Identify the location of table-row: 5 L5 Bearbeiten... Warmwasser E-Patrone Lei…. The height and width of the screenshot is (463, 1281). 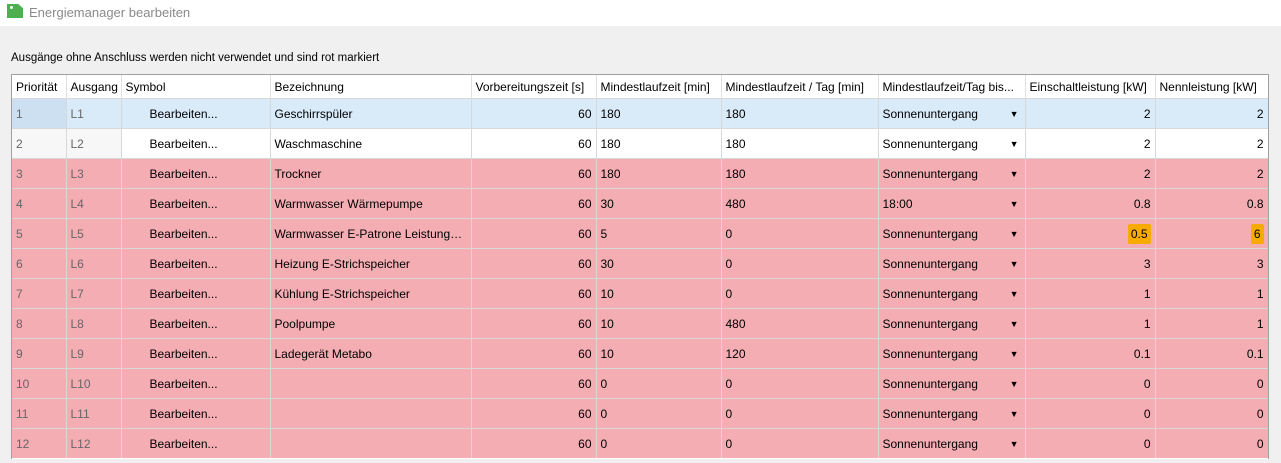
(640, 233).